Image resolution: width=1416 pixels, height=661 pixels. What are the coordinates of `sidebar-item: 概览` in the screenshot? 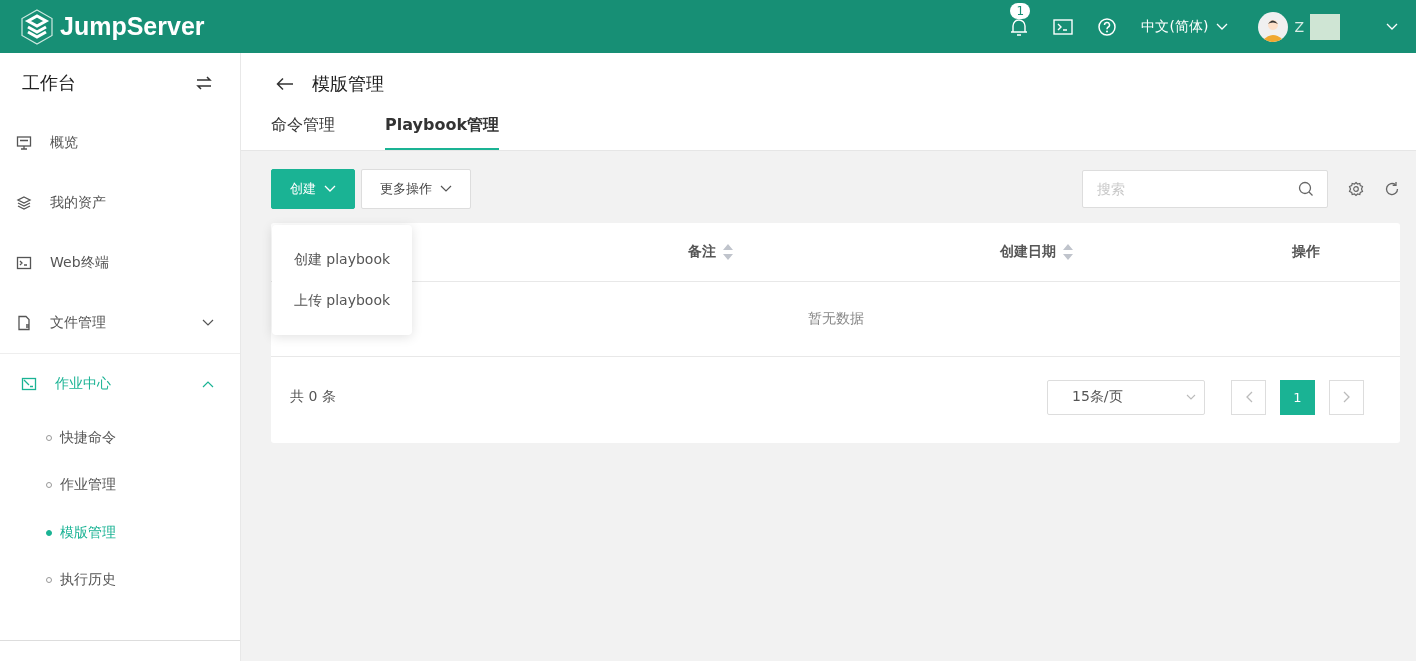 It's located at (120, 143).